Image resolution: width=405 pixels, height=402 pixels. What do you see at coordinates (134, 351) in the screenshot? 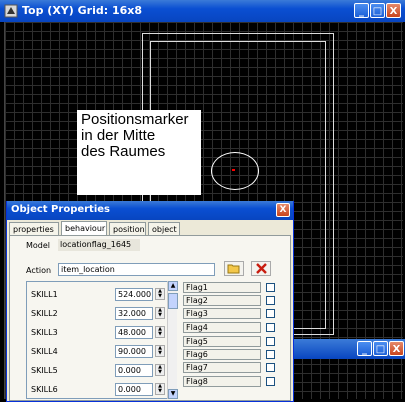
I see `skill4-input: 90.000` at bounding box center [134, 351].